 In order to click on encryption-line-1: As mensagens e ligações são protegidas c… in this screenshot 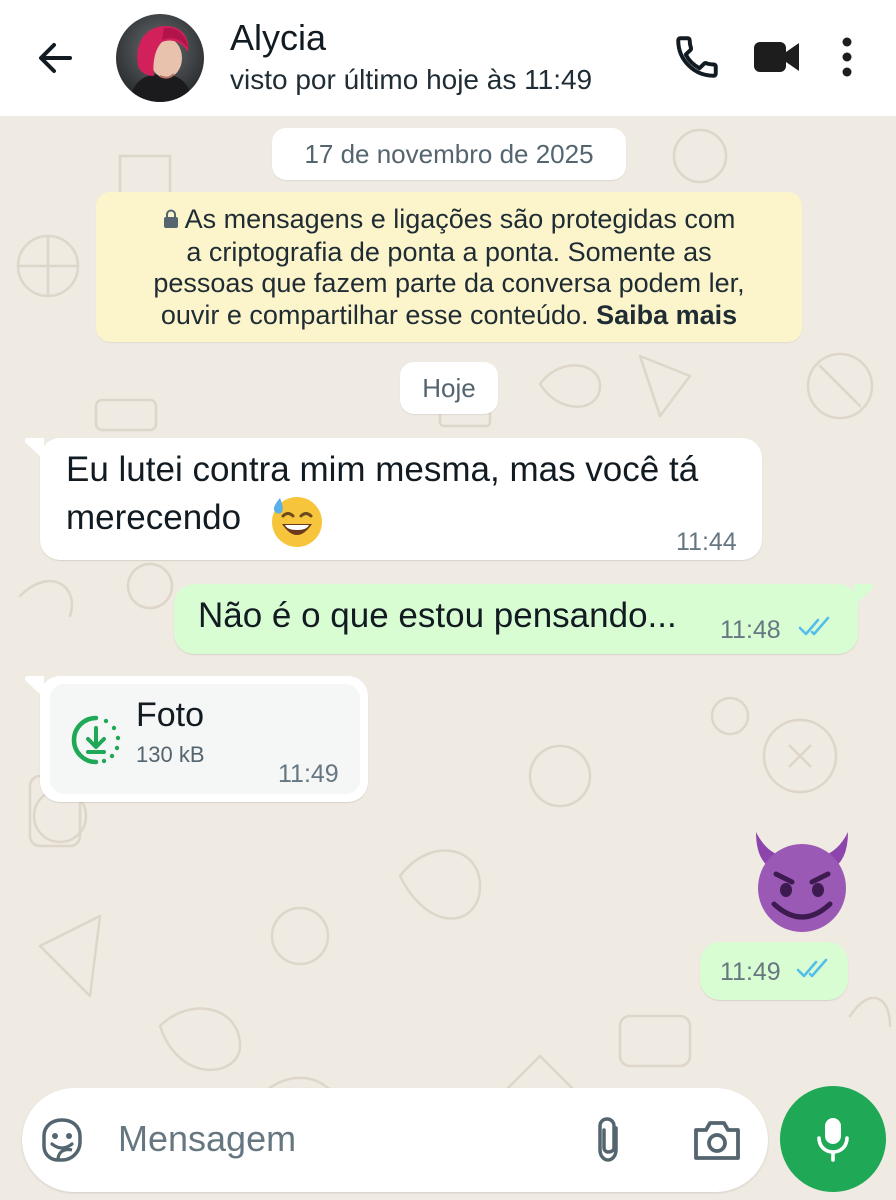, I will do `click(460, 219)`.